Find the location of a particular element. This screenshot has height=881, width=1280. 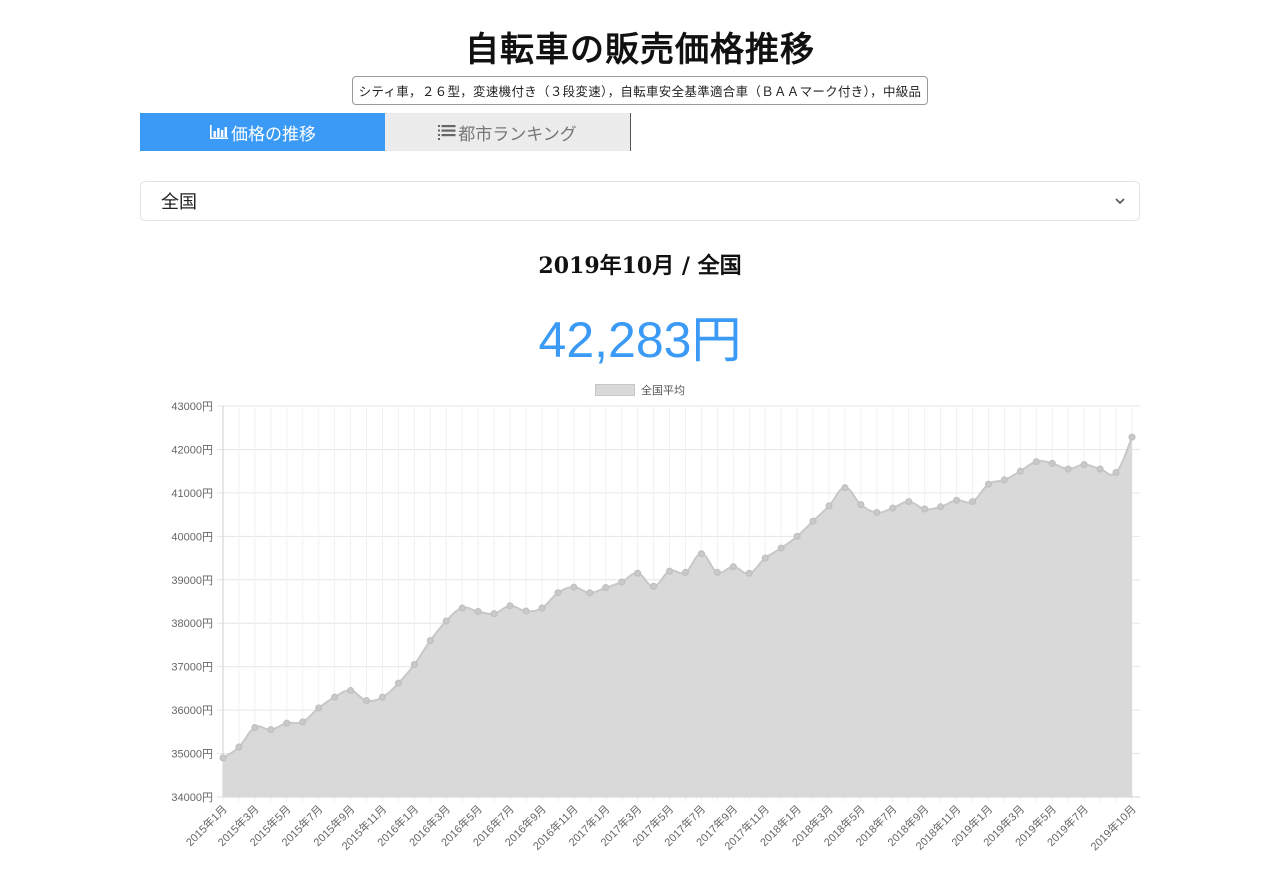

tab-price-trend: 価格の推移 is located at coordinates (262, 132).